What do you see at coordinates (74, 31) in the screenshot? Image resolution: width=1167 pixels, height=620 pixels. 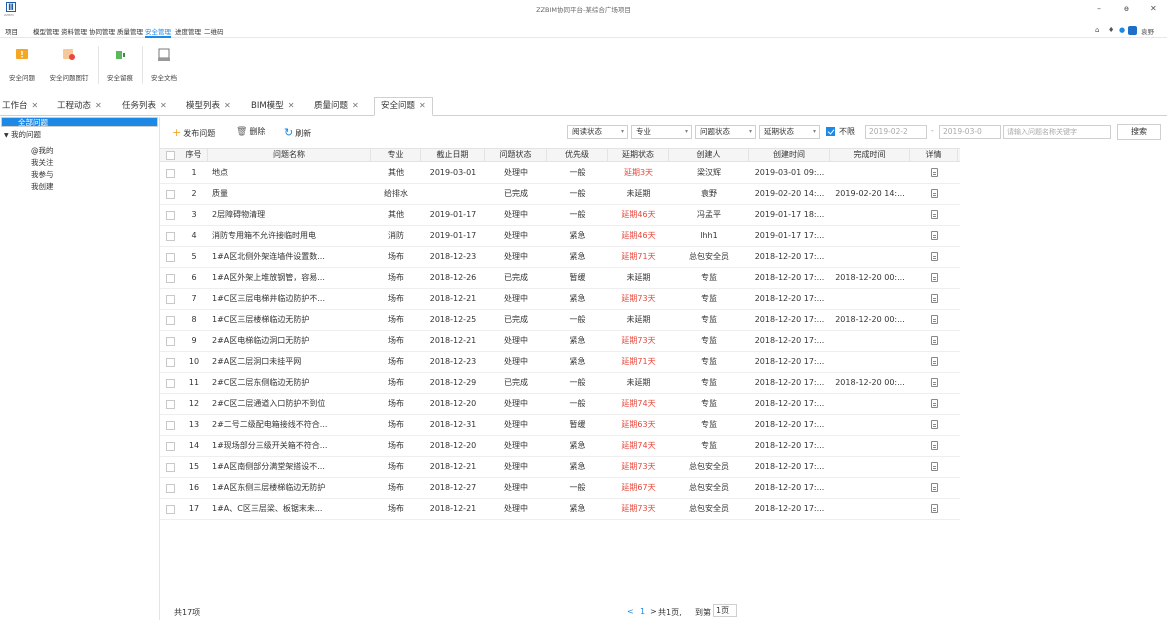 I see `menu-item-docs: 资料管理` at bounding box center [74, 31].